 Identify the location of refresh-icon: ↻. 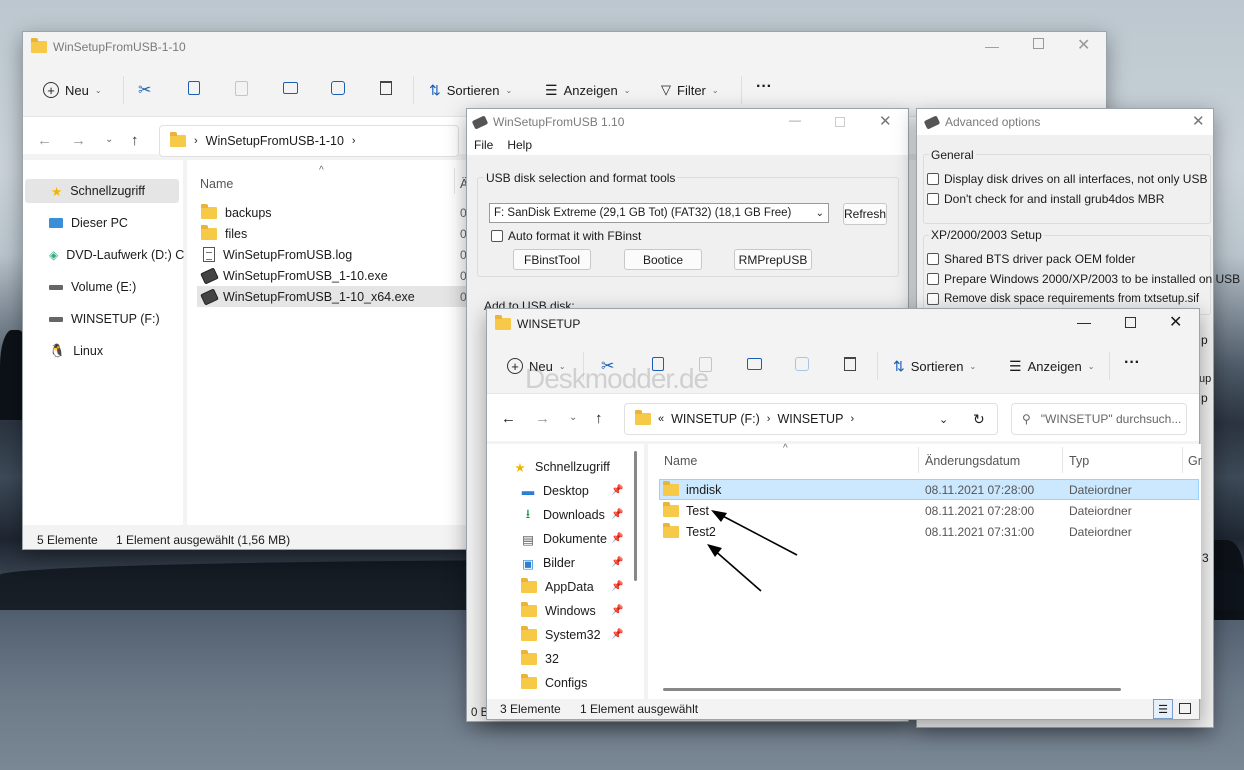
(979, 419).